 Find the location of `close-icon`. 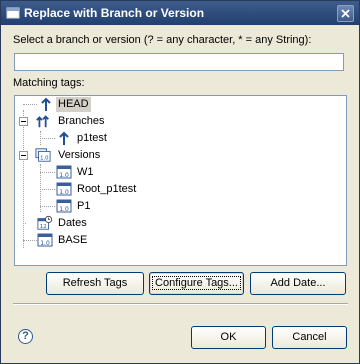

close-icon is located at coordinates (345, 13).